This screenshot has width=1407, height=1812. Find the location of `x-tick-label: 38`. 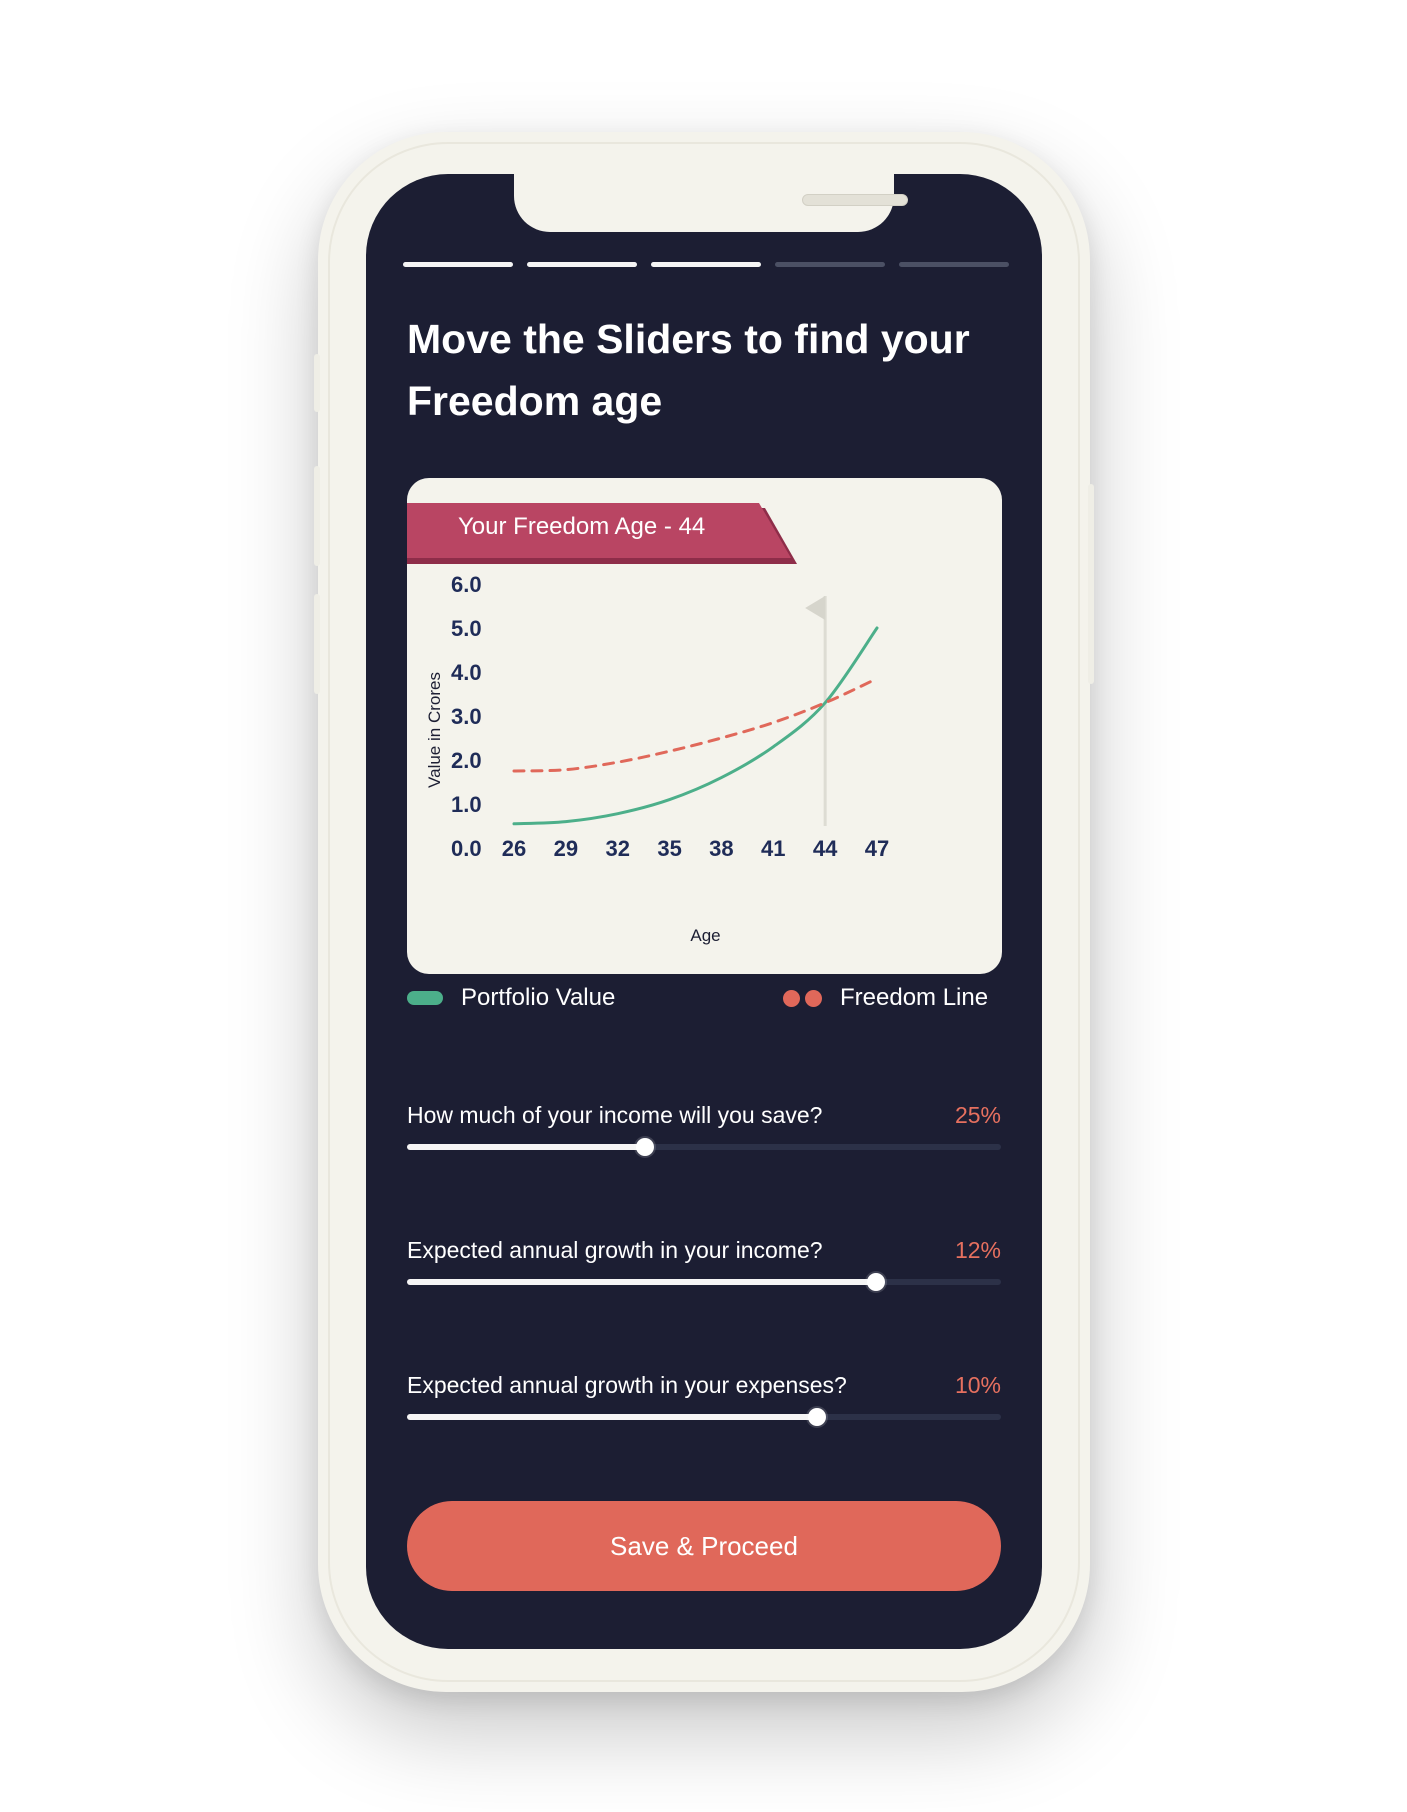

x-tick-label: 38 is located at coordinates (721, 848).